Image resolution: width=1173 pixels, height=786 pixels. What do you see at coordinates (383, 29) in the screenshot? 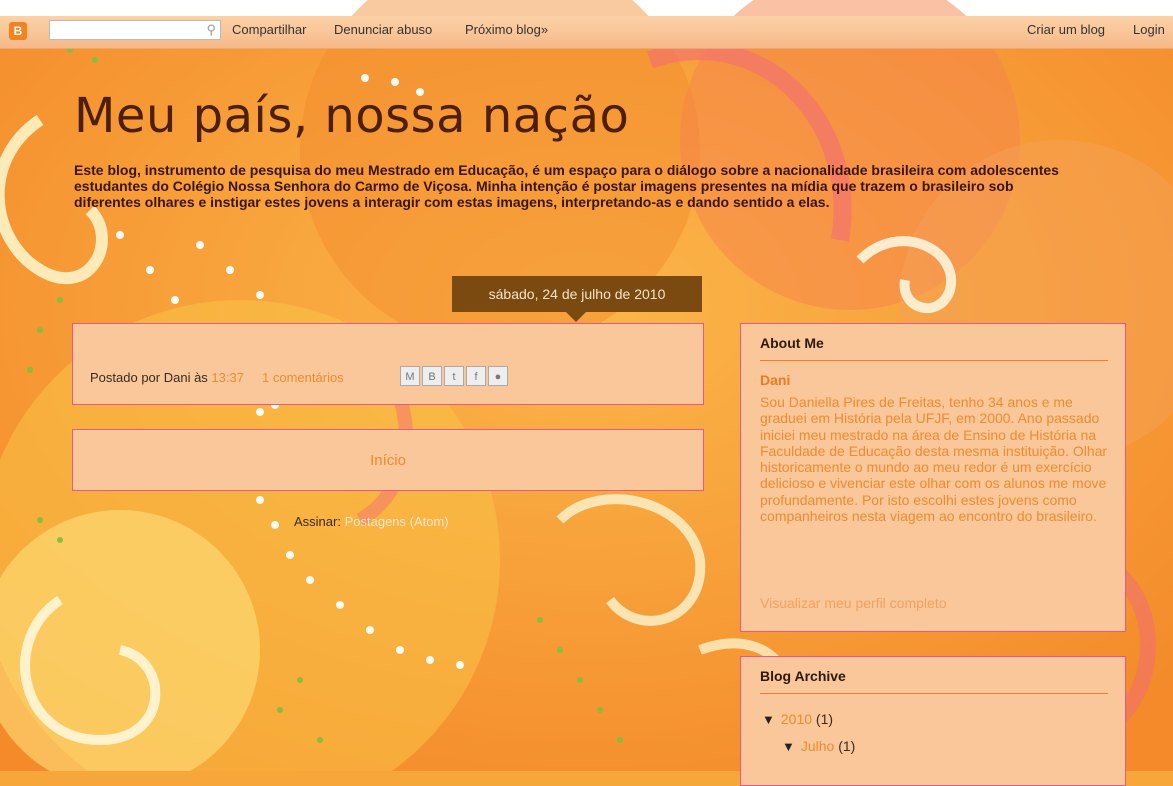
I see `report-abuse-link: Denunciar abuso` at bounding box center [383, 29].